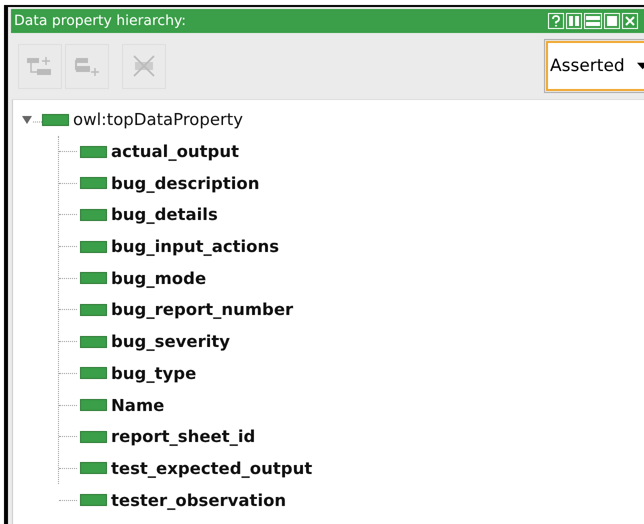 This screenshot has height=524, width=644. What do you see at coordinates (612, 21) in the screenshot?
I see `maximize-icon` at bounding box center [612, 21].